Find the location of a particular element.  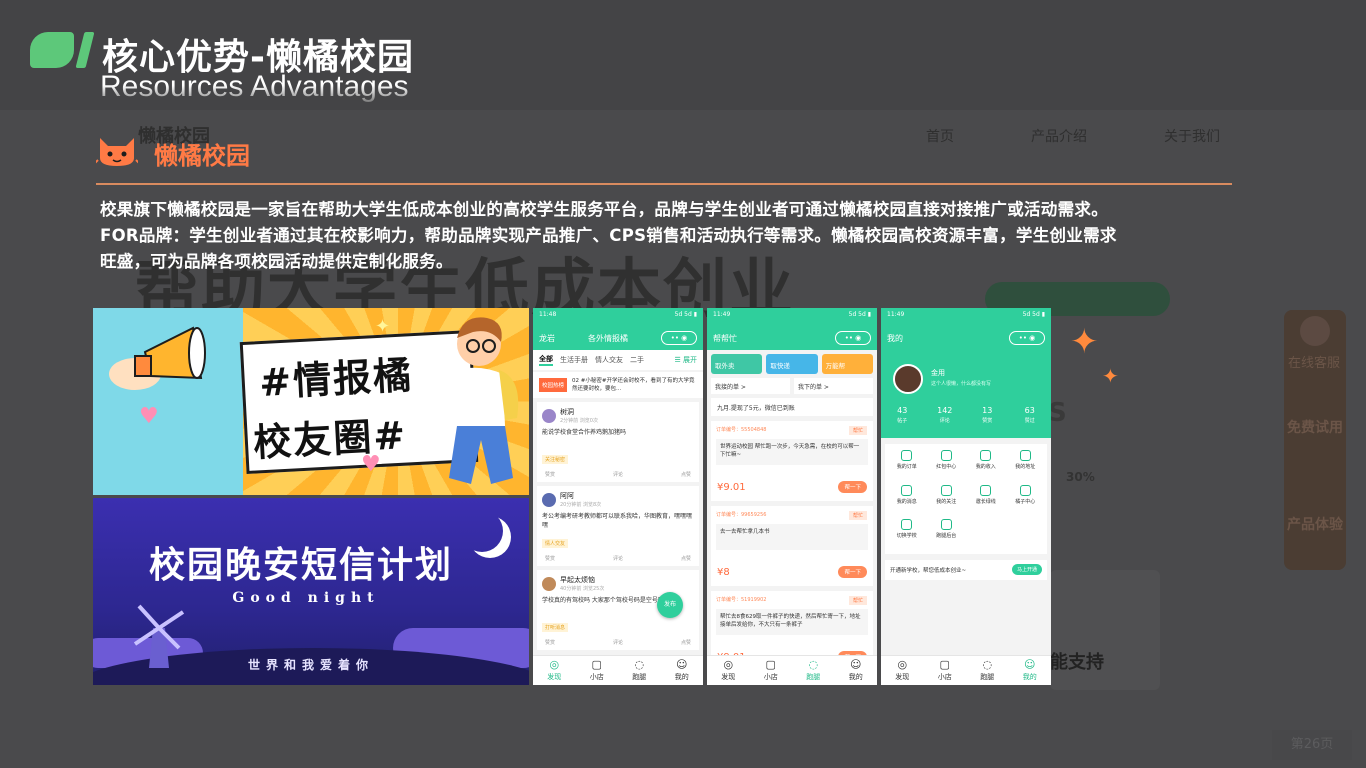

post-author: 树洞 is located at coordinates (567, 412).